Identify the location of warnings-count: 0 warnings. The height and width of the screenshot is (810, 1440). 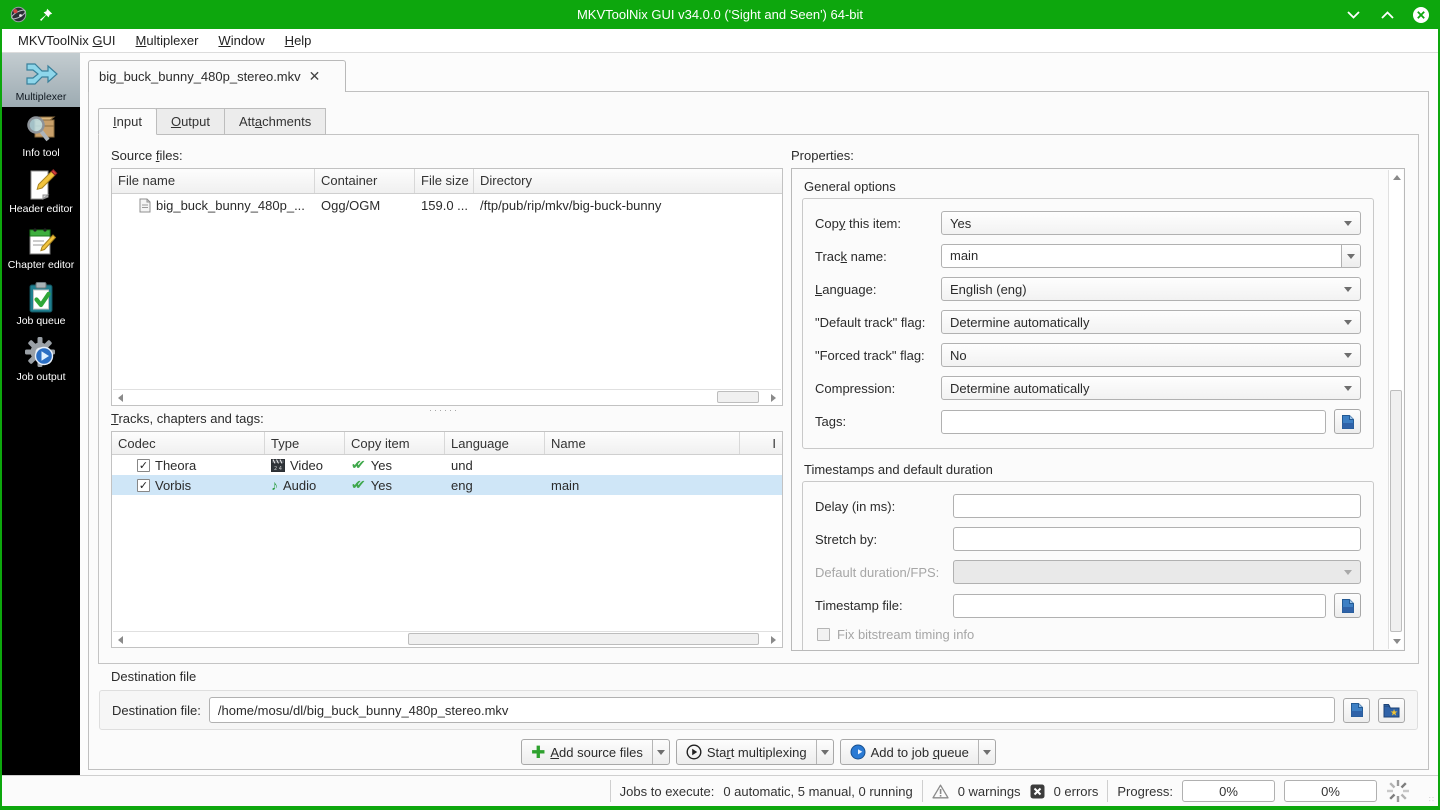
(989, 791).